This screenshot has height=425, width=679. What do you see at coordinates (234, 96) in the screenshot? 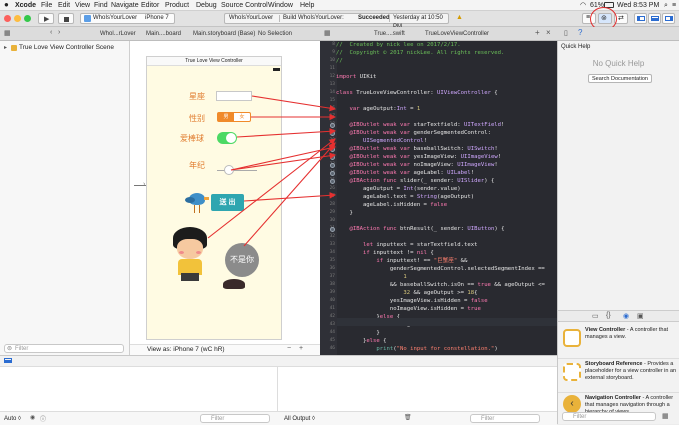
I see `constellation-textfield` at bounding box center [234, 96].